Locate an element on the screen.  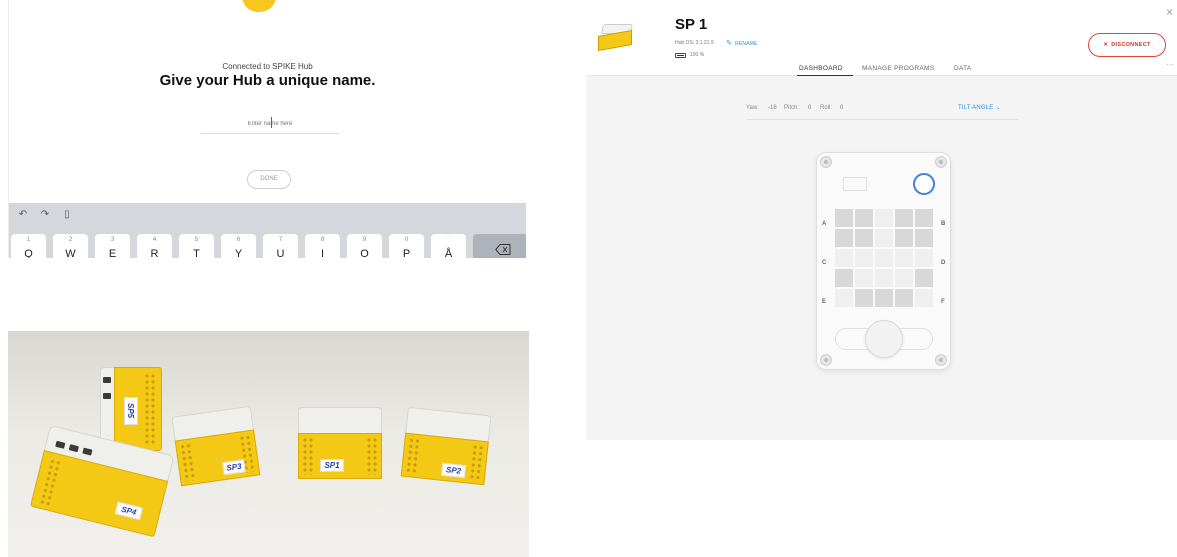
port-icon is located at coordinates (107, 380).